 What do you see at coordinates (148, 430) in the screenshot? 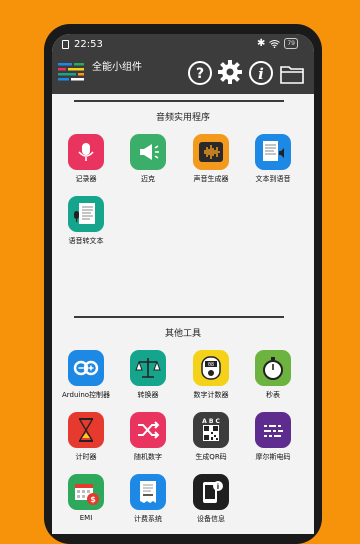
I see `shuffle-icon` at bounding box center [148, 430].